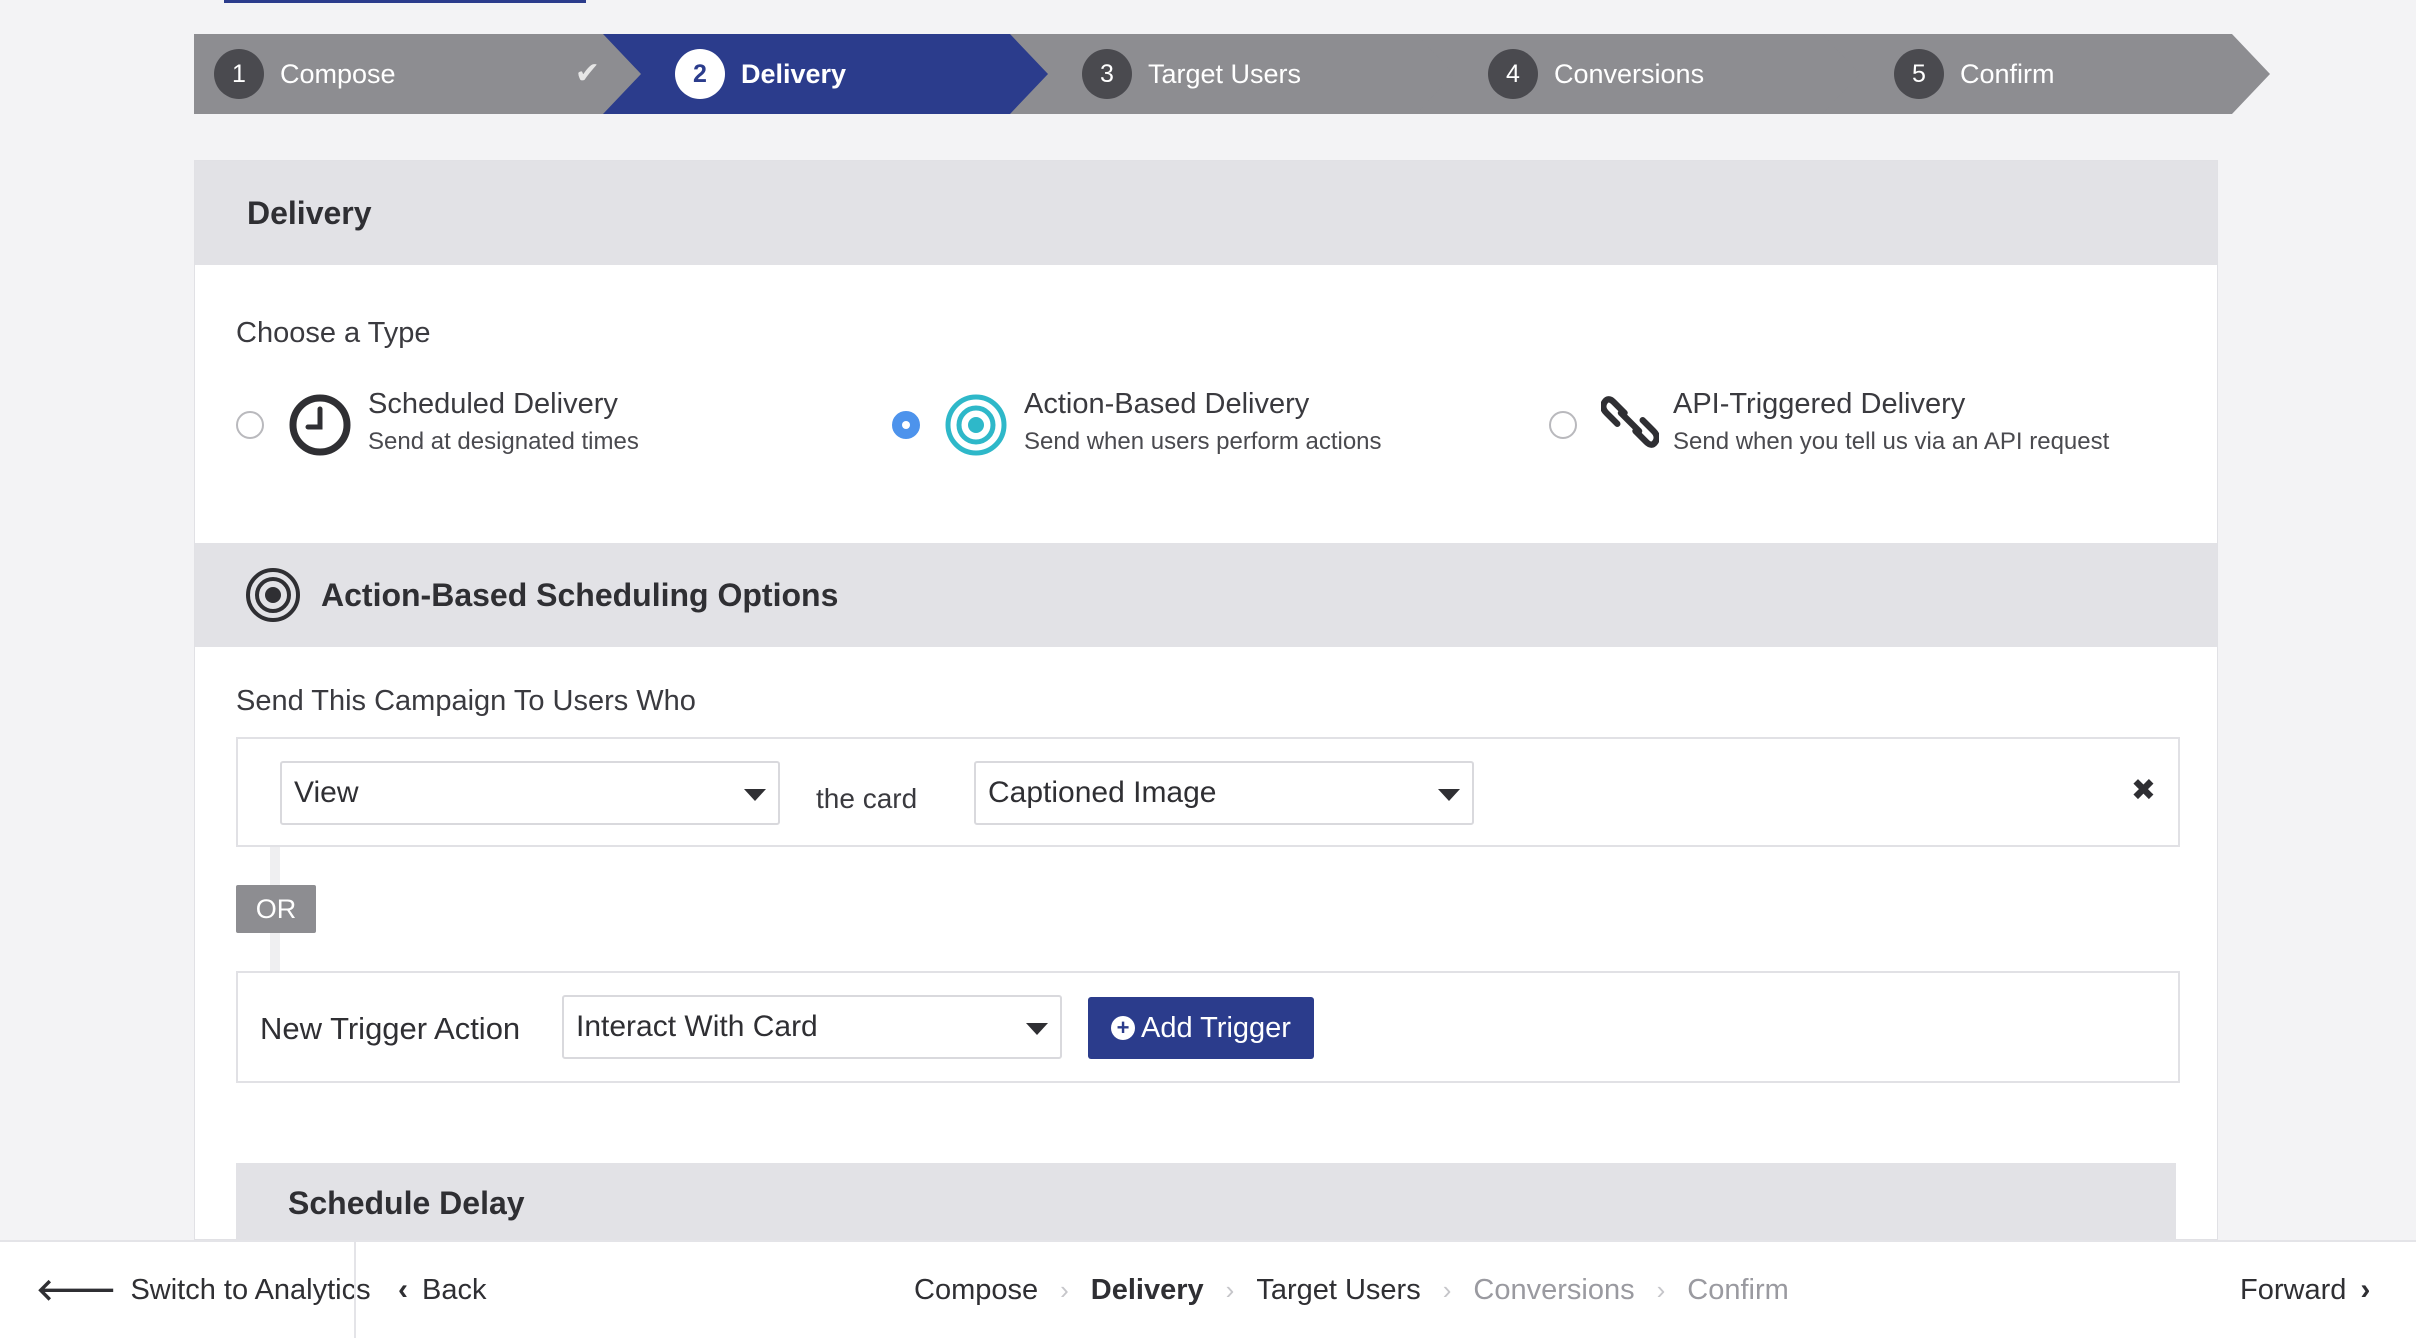  What do you see at coordinates (276, 909) in the screenshot?
I see `or-badge: OR` at bounding box center [276, 909].